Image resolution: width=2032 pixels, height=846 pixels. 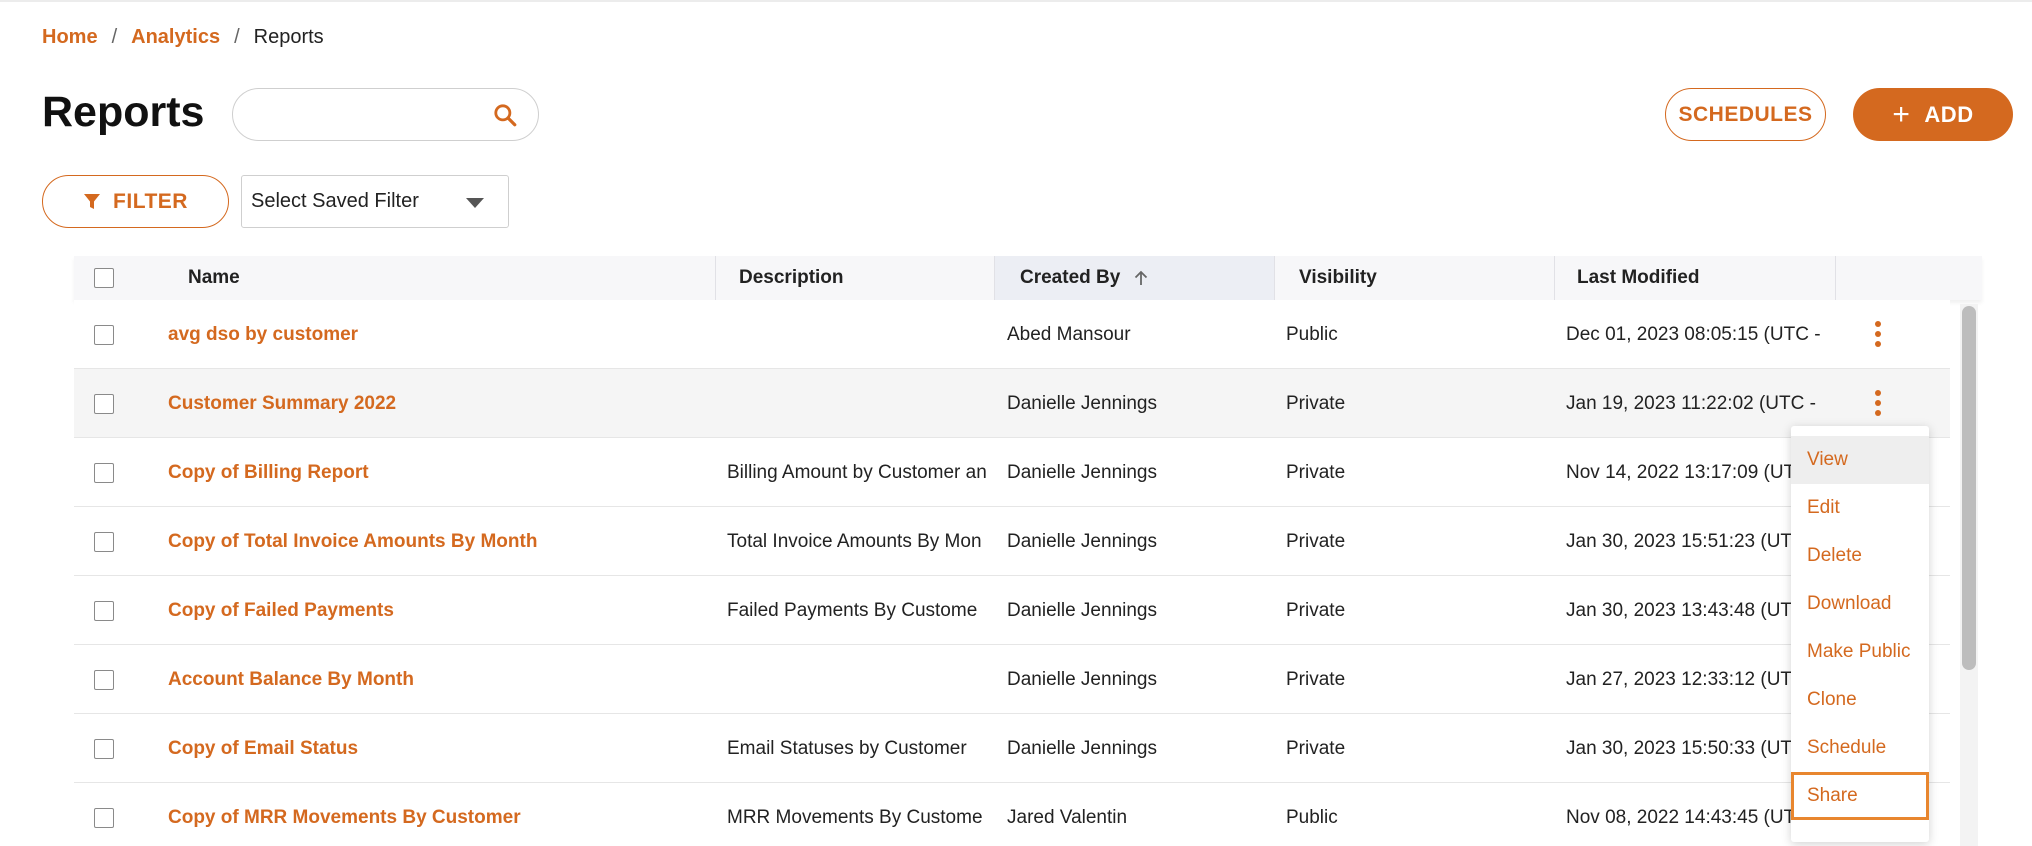 I want to click on column-header-last-modified-label: Last Modified, so click(x=1638, y=277).